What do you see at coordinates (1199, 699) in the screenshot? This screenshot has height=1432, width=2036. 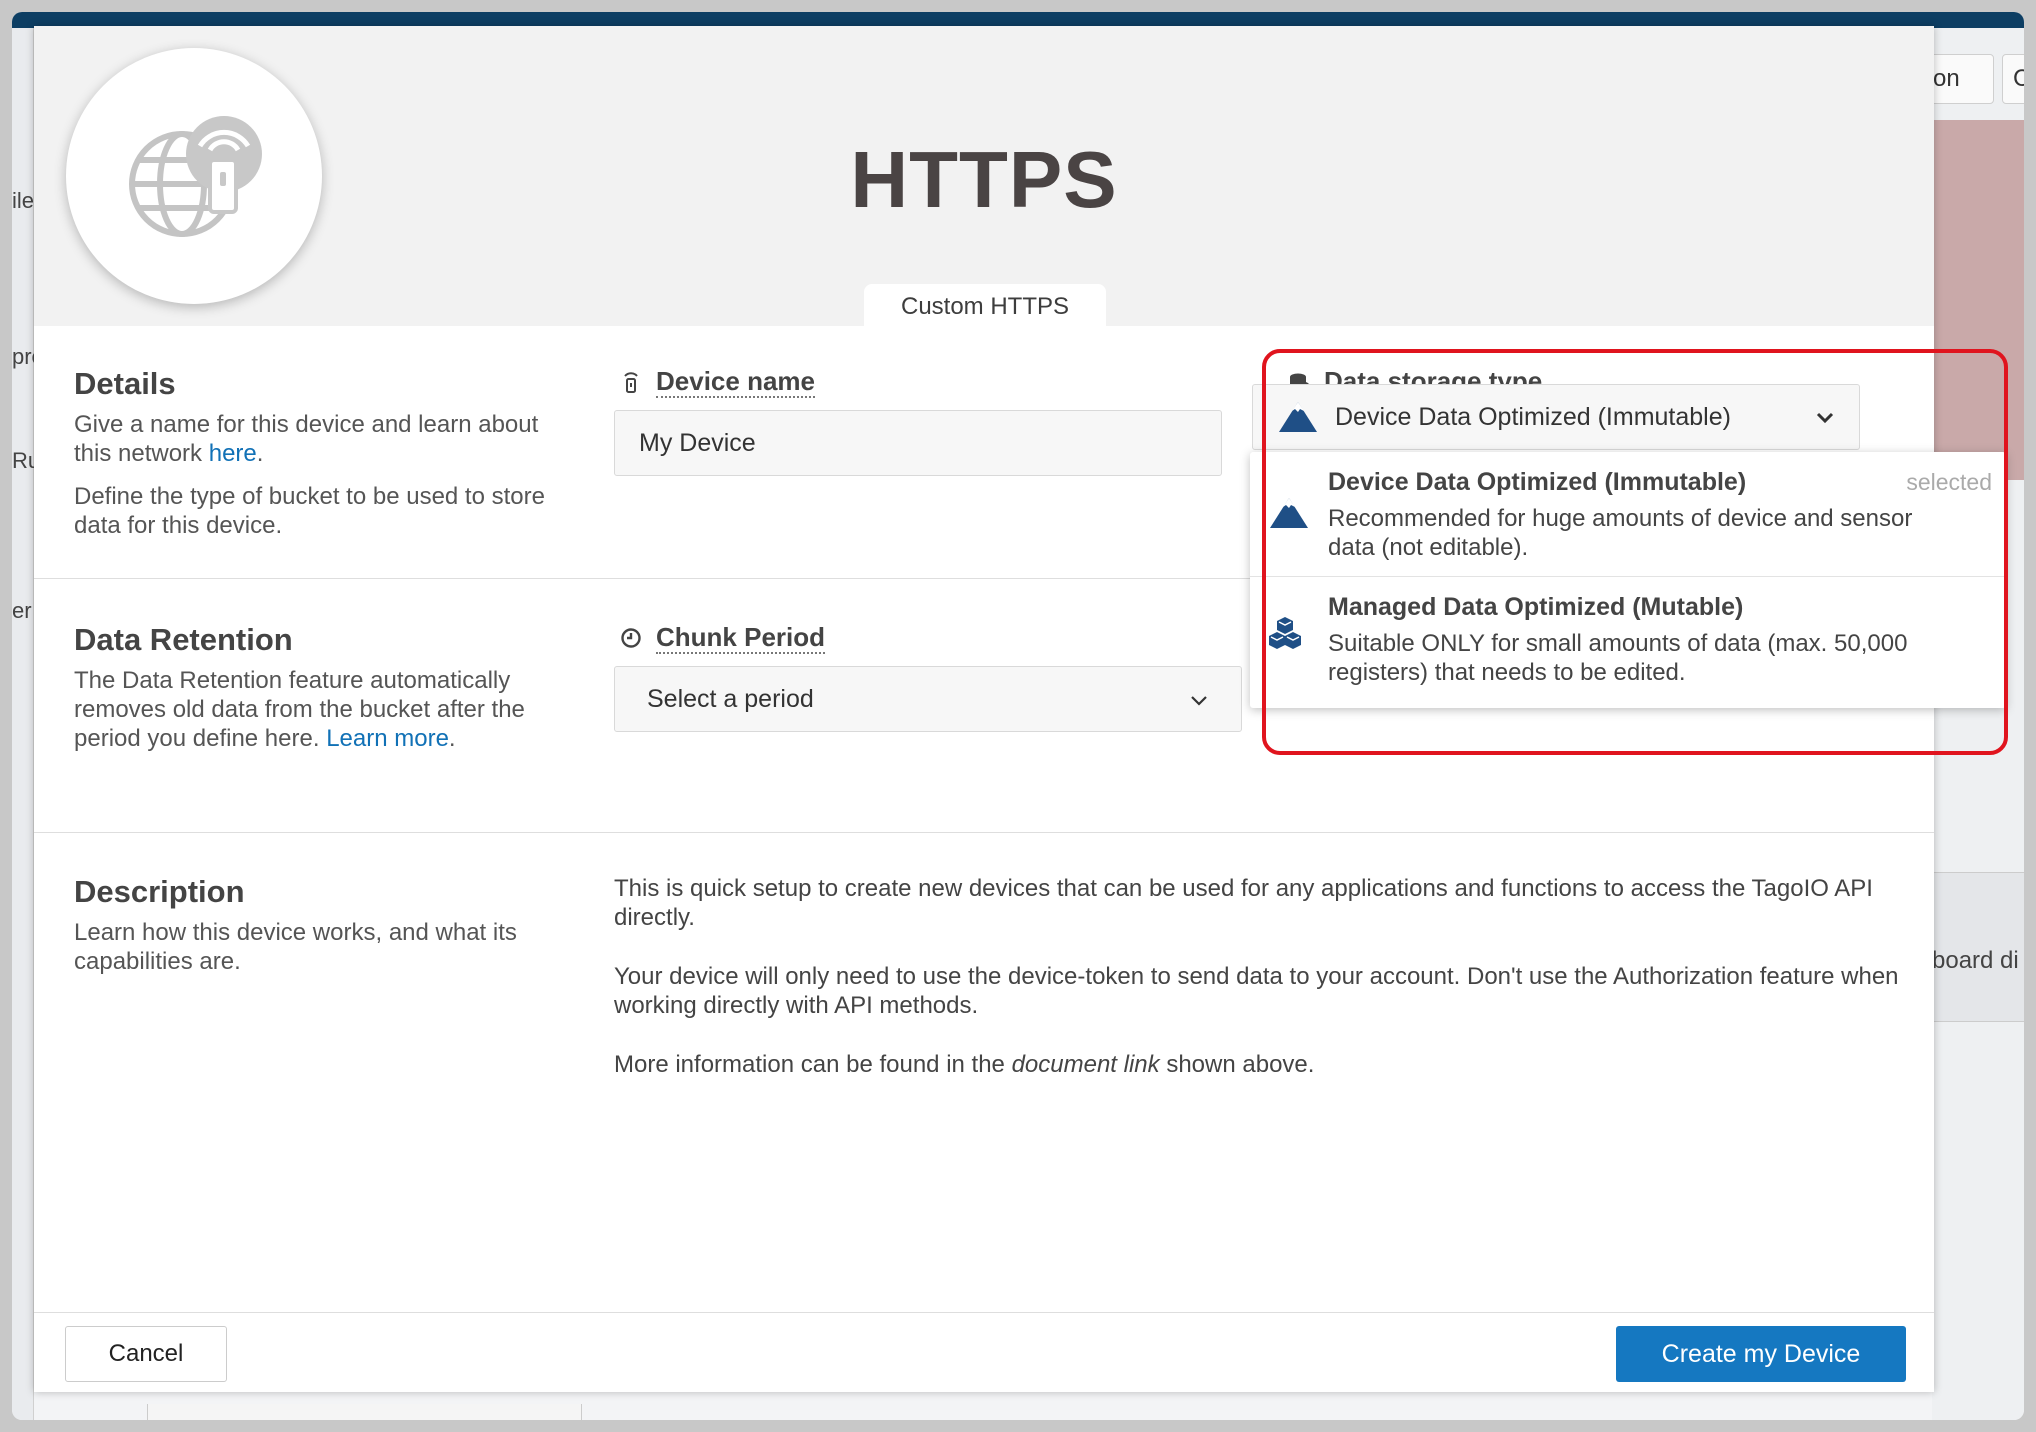 I see `chevron-down-icon` at bounding box center [1199, 699].